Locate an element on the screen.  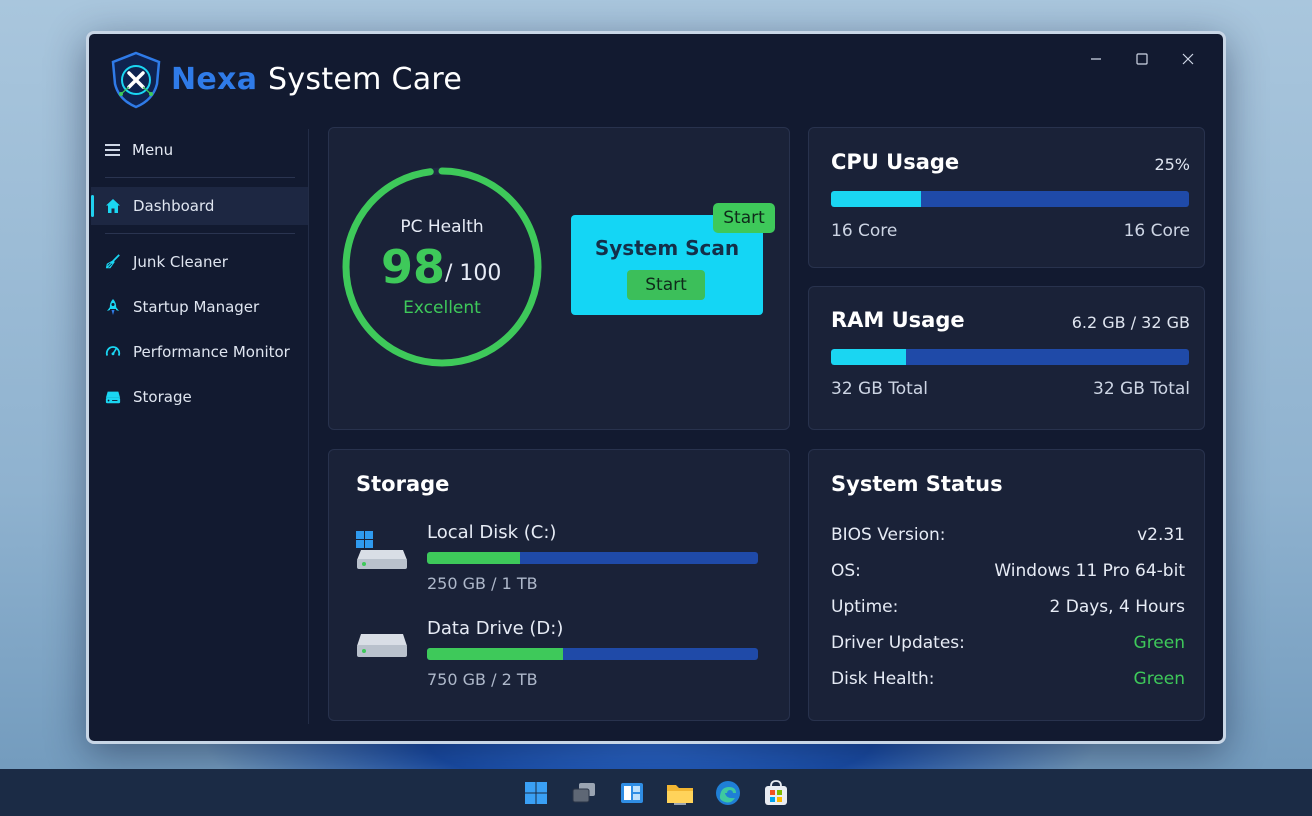
status-label: OS: is located at coordinates (846, 571).